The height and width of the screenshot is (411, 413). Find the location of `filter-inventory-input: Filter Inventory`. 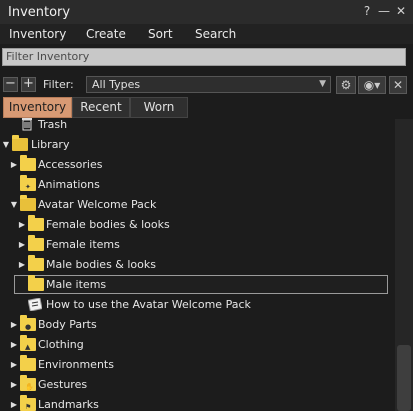

filter-inventory-input: Filter Inventory is located at coordinates (204, 57).